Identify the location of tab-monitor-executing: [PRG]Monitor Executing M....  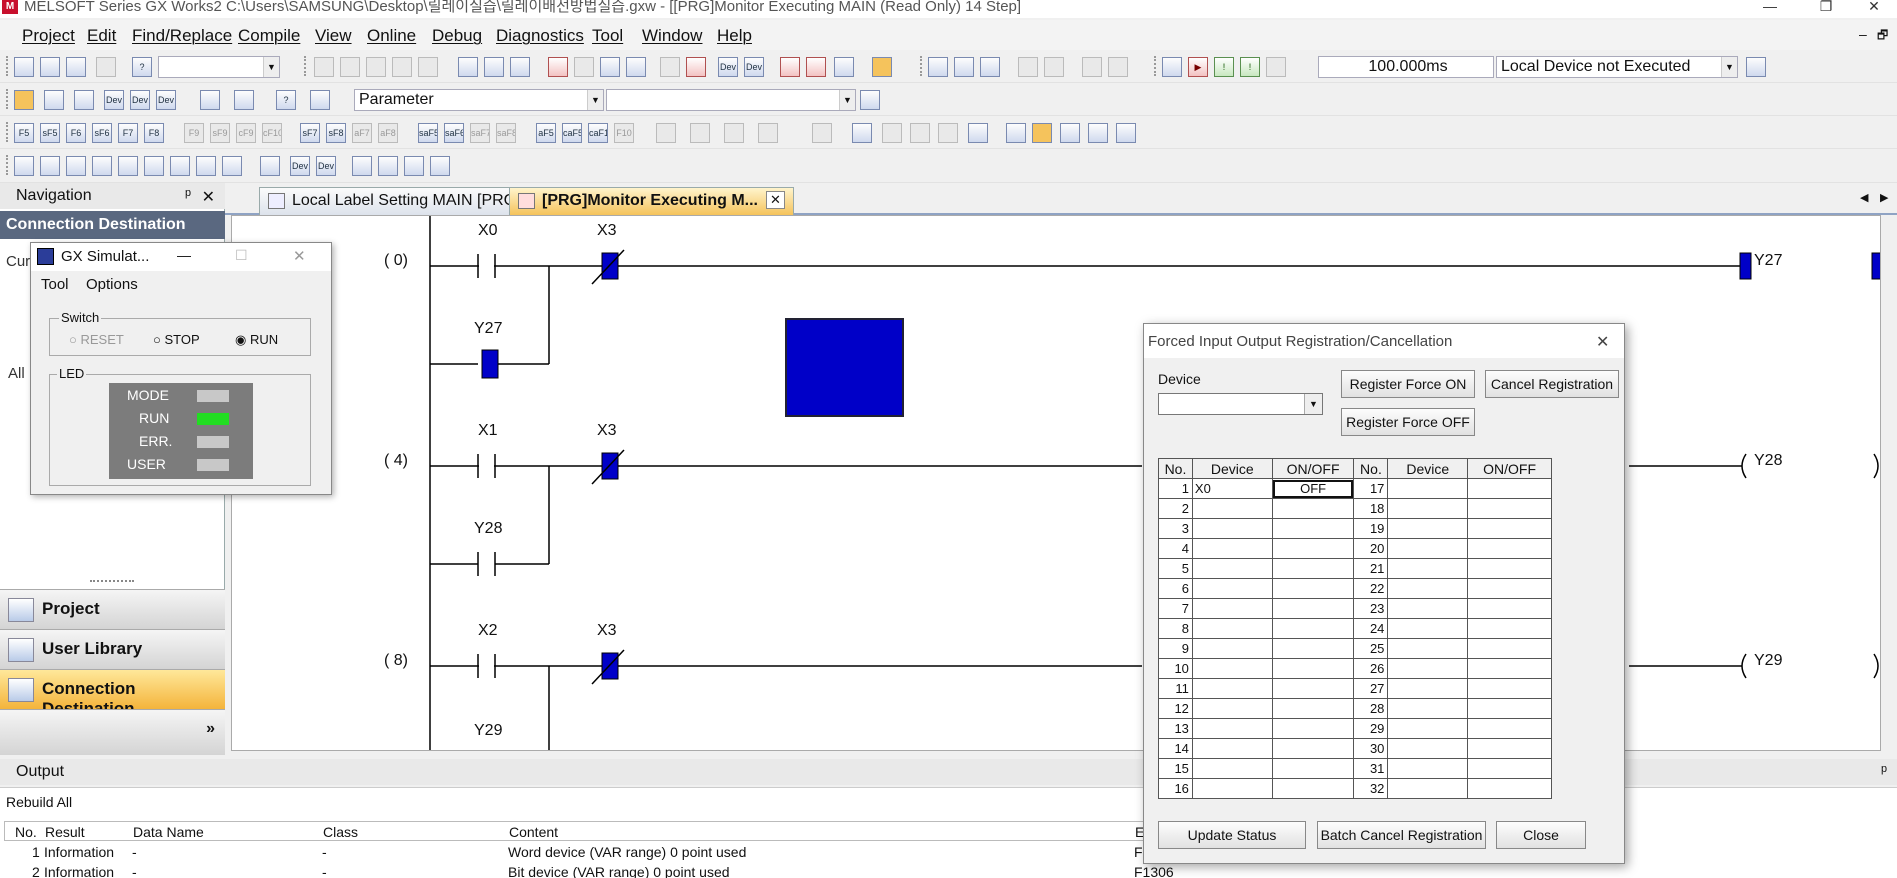
(651, 201).